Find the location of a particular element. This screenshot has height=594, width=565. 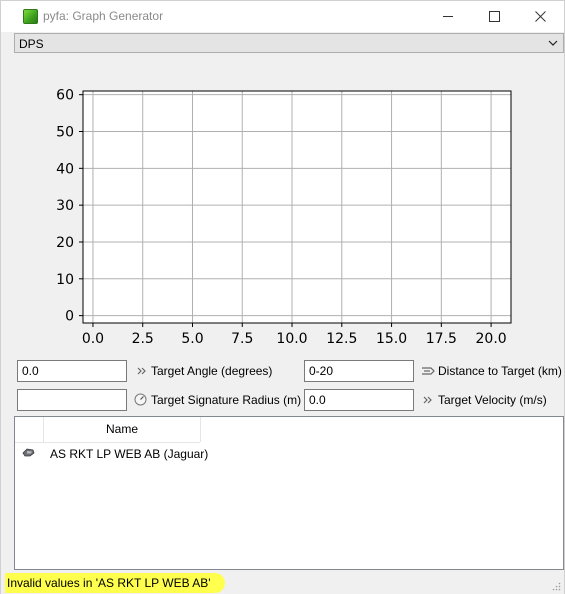

distance-icon is located at coordinates (428, 371).